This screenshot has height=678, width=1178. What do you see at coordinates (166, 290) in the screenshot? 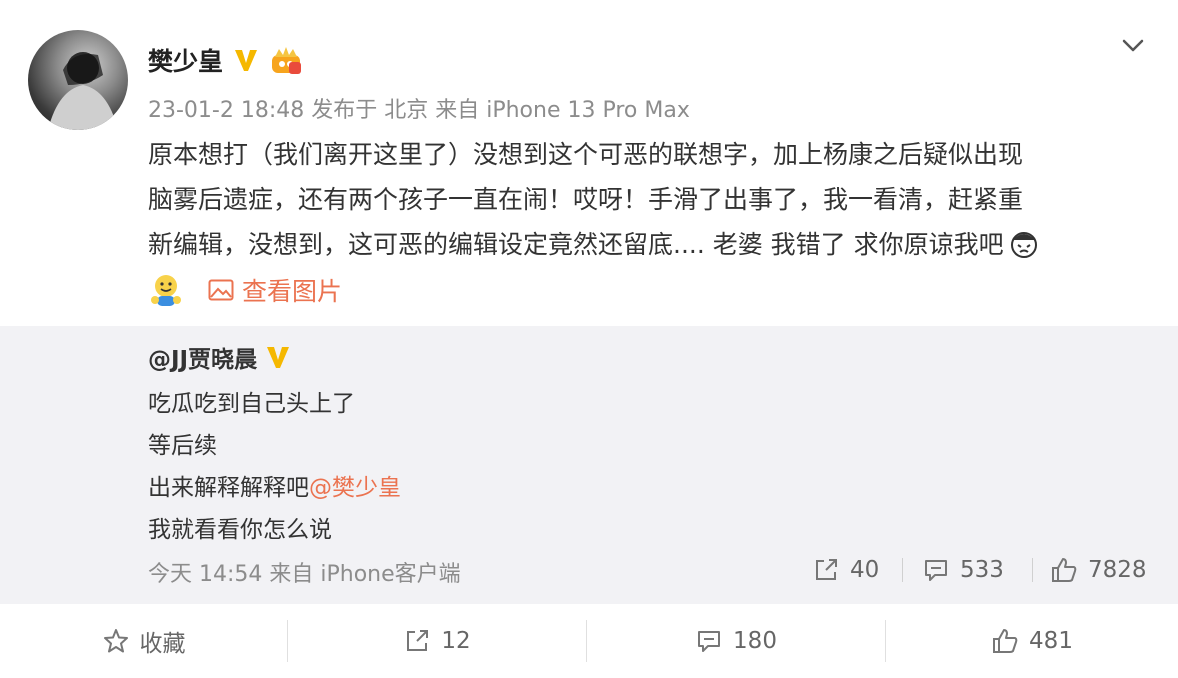
I see `smile-emoji-icon` at bounding box center [166, 290].